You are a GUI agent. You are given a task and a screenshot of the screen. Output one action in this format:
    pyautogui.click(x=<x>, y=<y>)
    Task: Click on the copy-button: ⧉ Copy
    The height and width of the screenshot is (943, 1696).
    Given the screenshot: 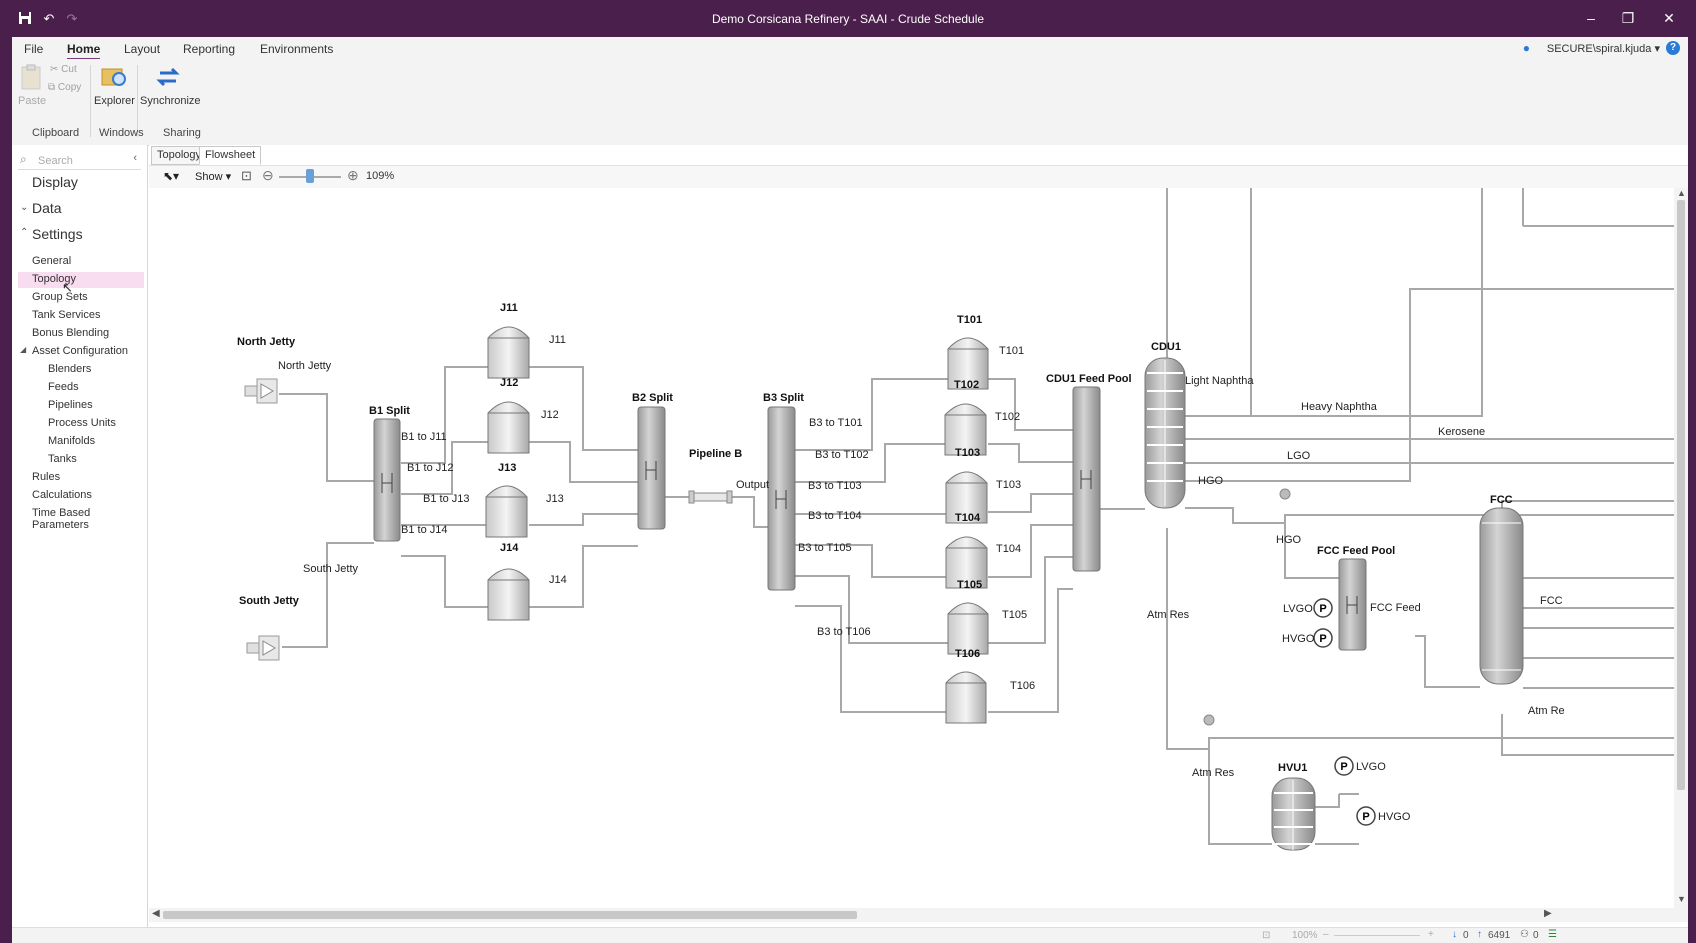 What is the action you would take?
    pyautogui.click(x=64, y=87)
    